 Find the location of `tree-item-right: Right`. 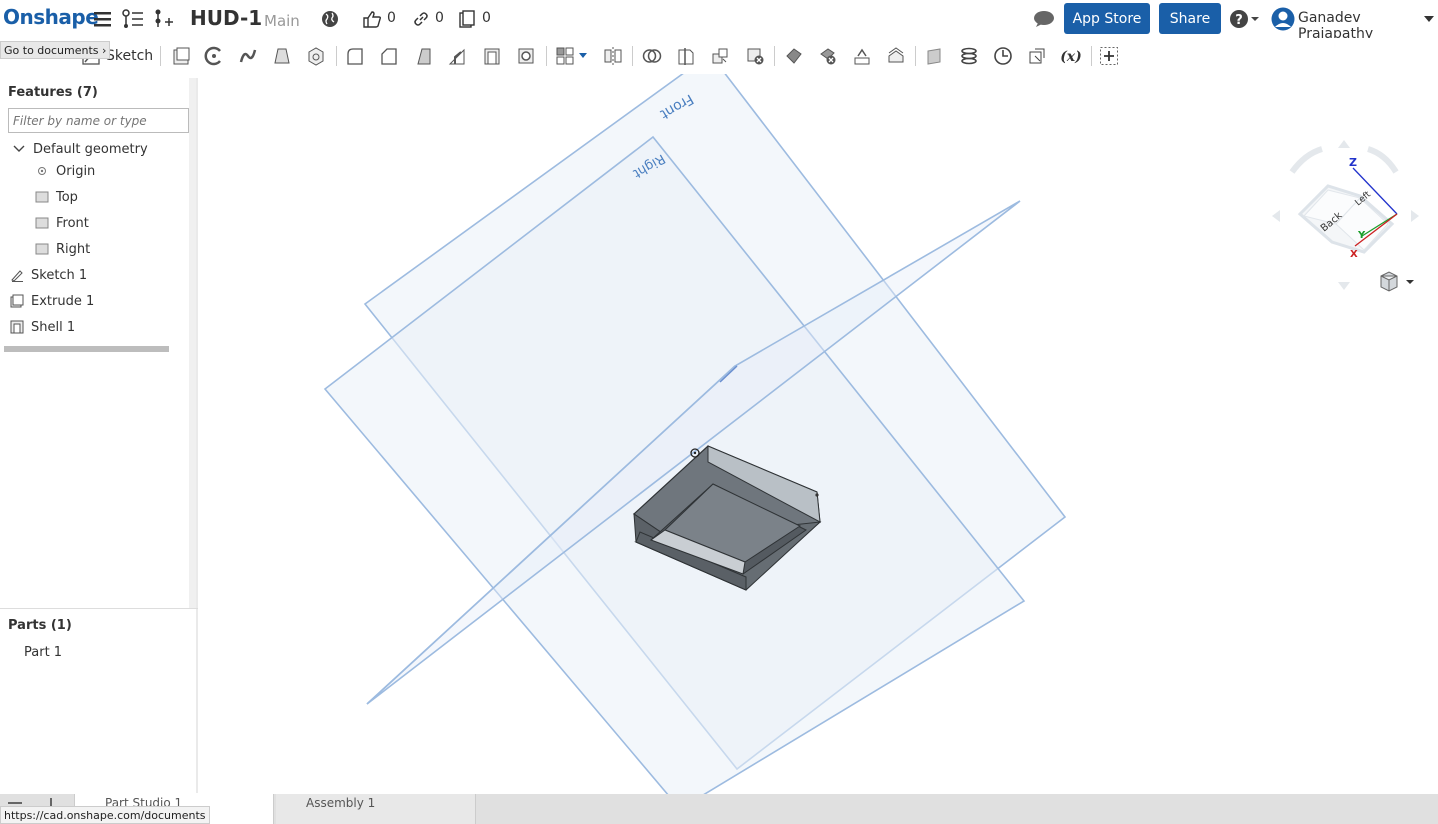

tree-item-right: Right is located at coordinates (62, 249).